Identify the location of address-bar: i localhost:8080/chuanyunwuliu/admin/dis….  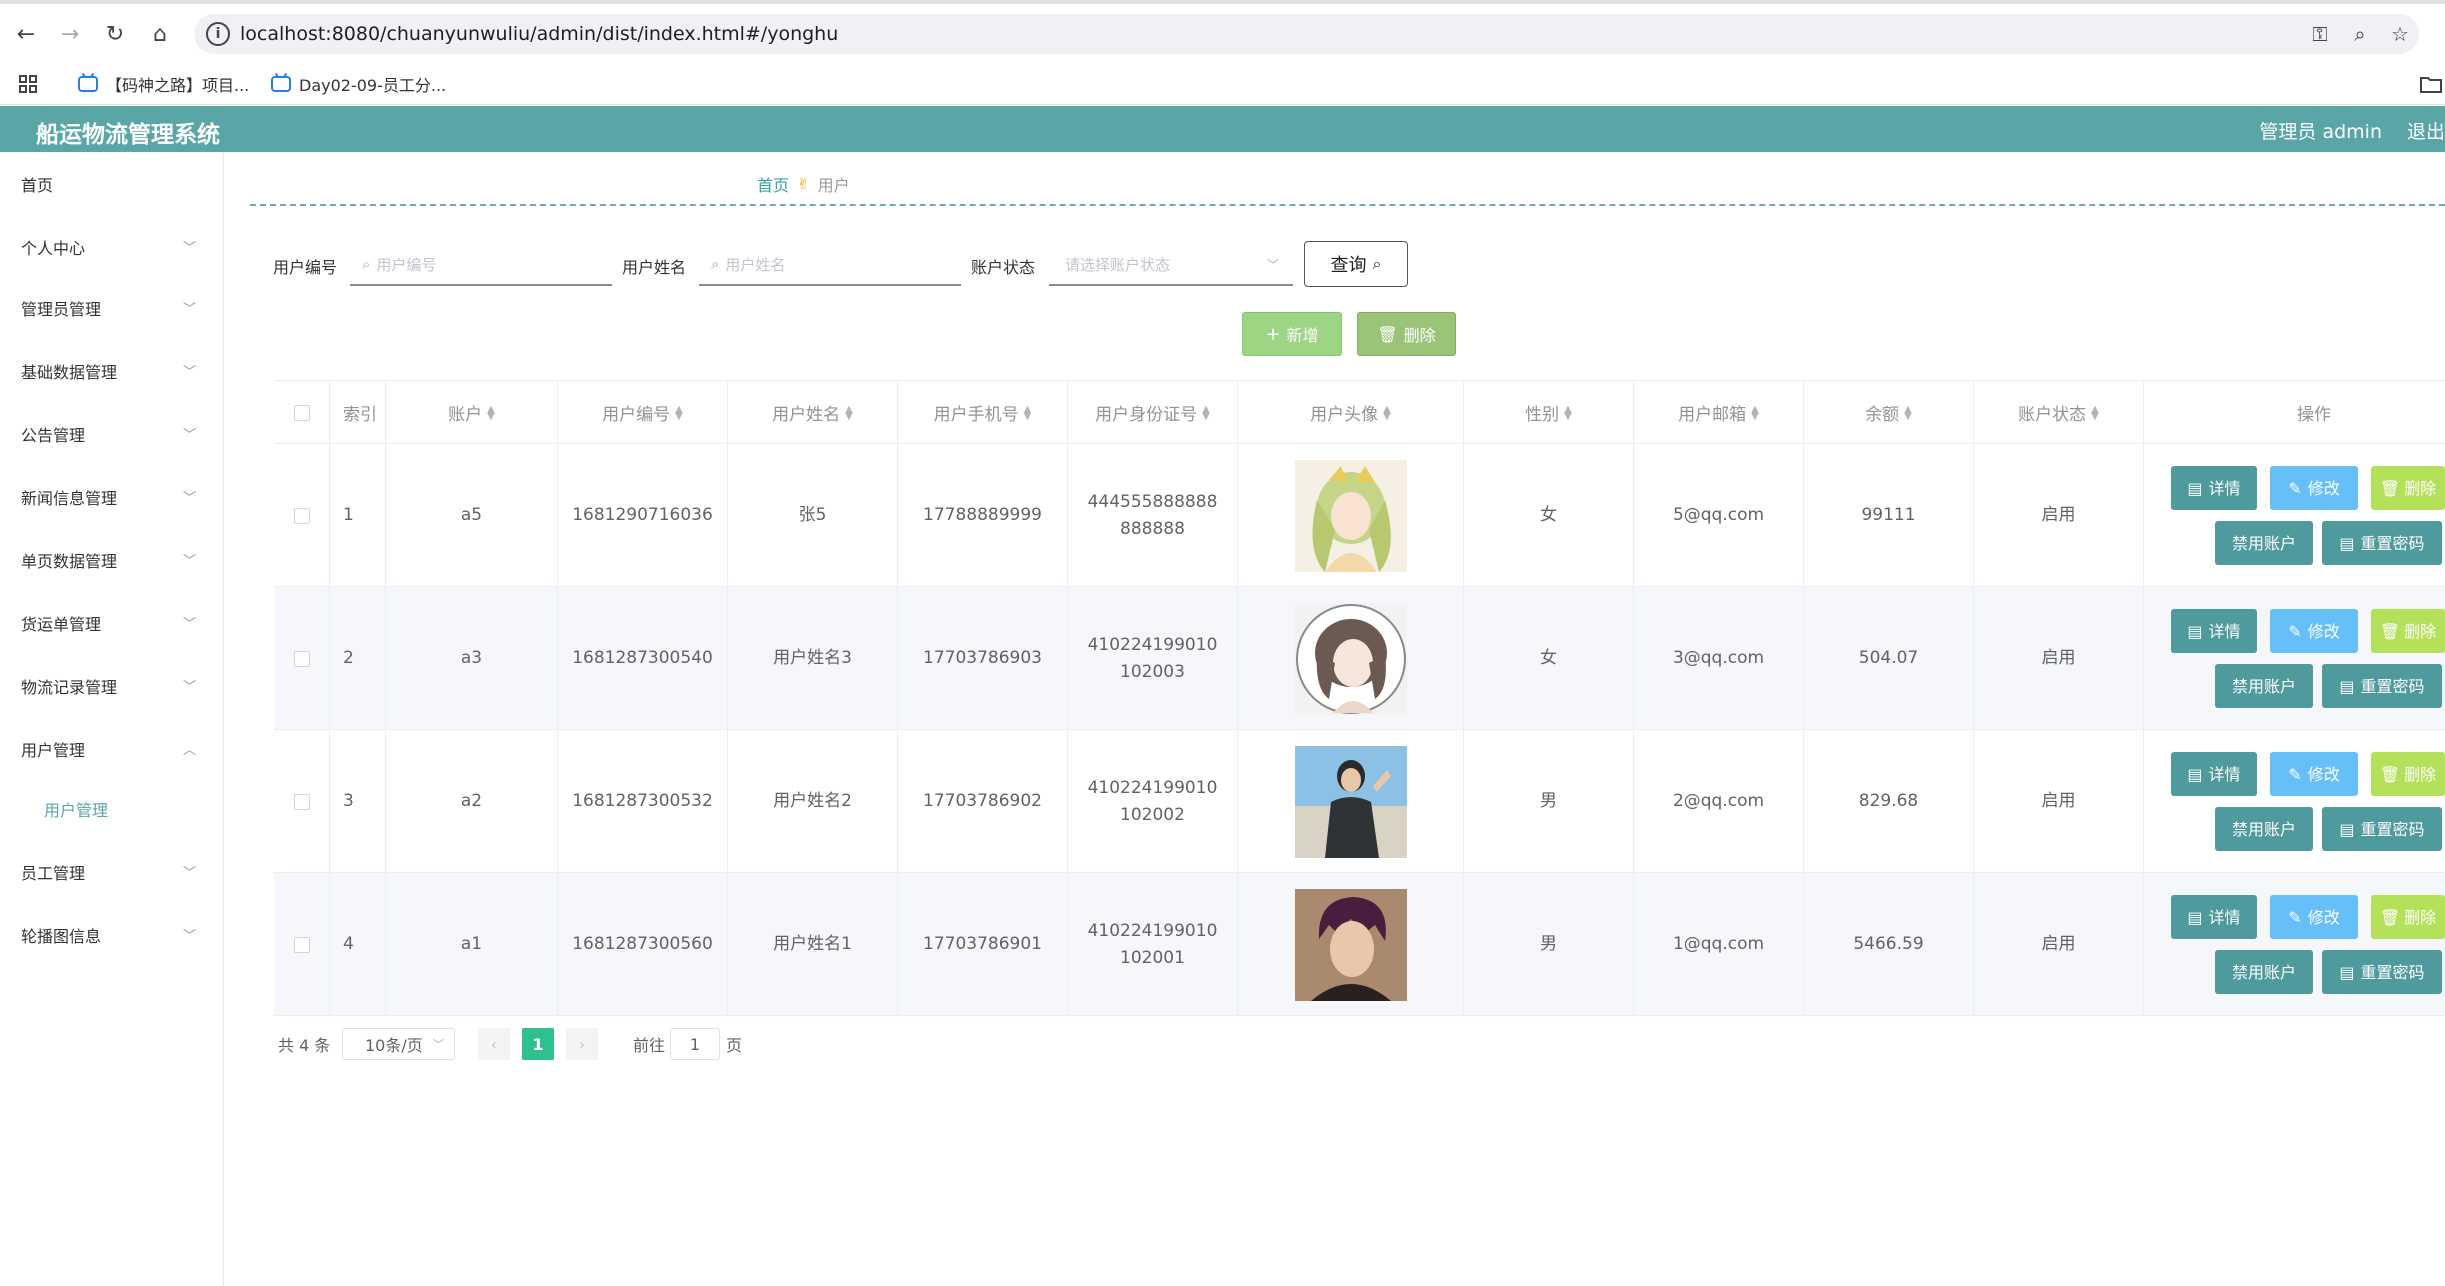
(1306, 34).